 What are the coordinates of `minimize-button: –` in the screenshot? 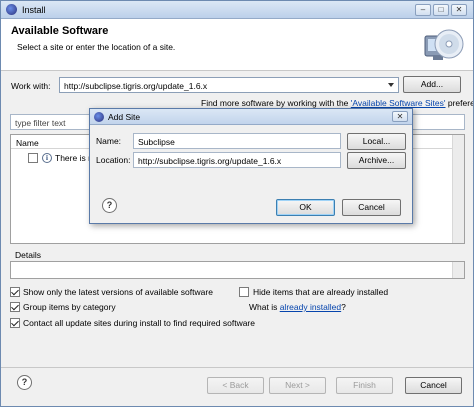 It's located at (423, 10).